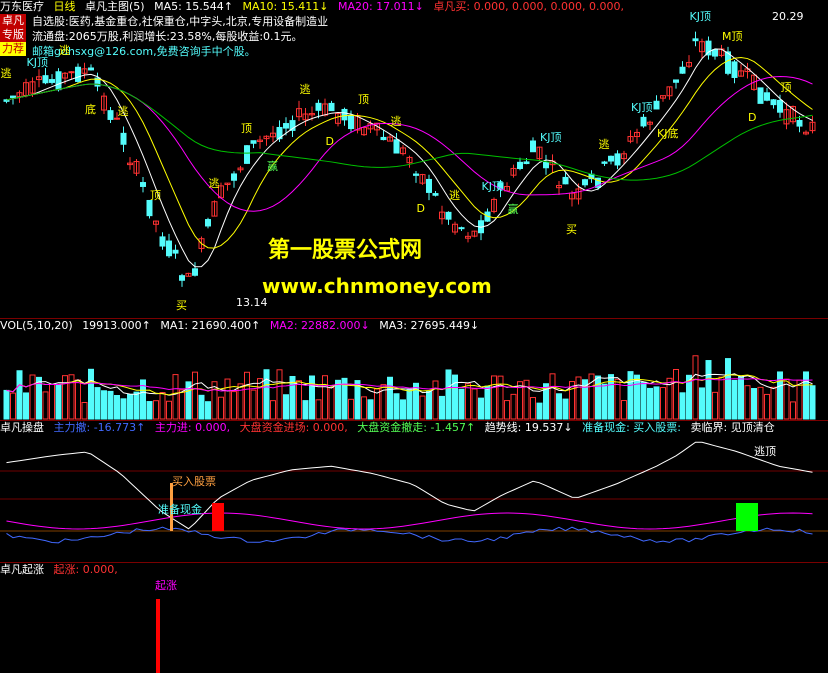  Describe the element at coordinates (345, 250) in the screenshot. I see `watermark-title: 第一股票公式网` at that location.